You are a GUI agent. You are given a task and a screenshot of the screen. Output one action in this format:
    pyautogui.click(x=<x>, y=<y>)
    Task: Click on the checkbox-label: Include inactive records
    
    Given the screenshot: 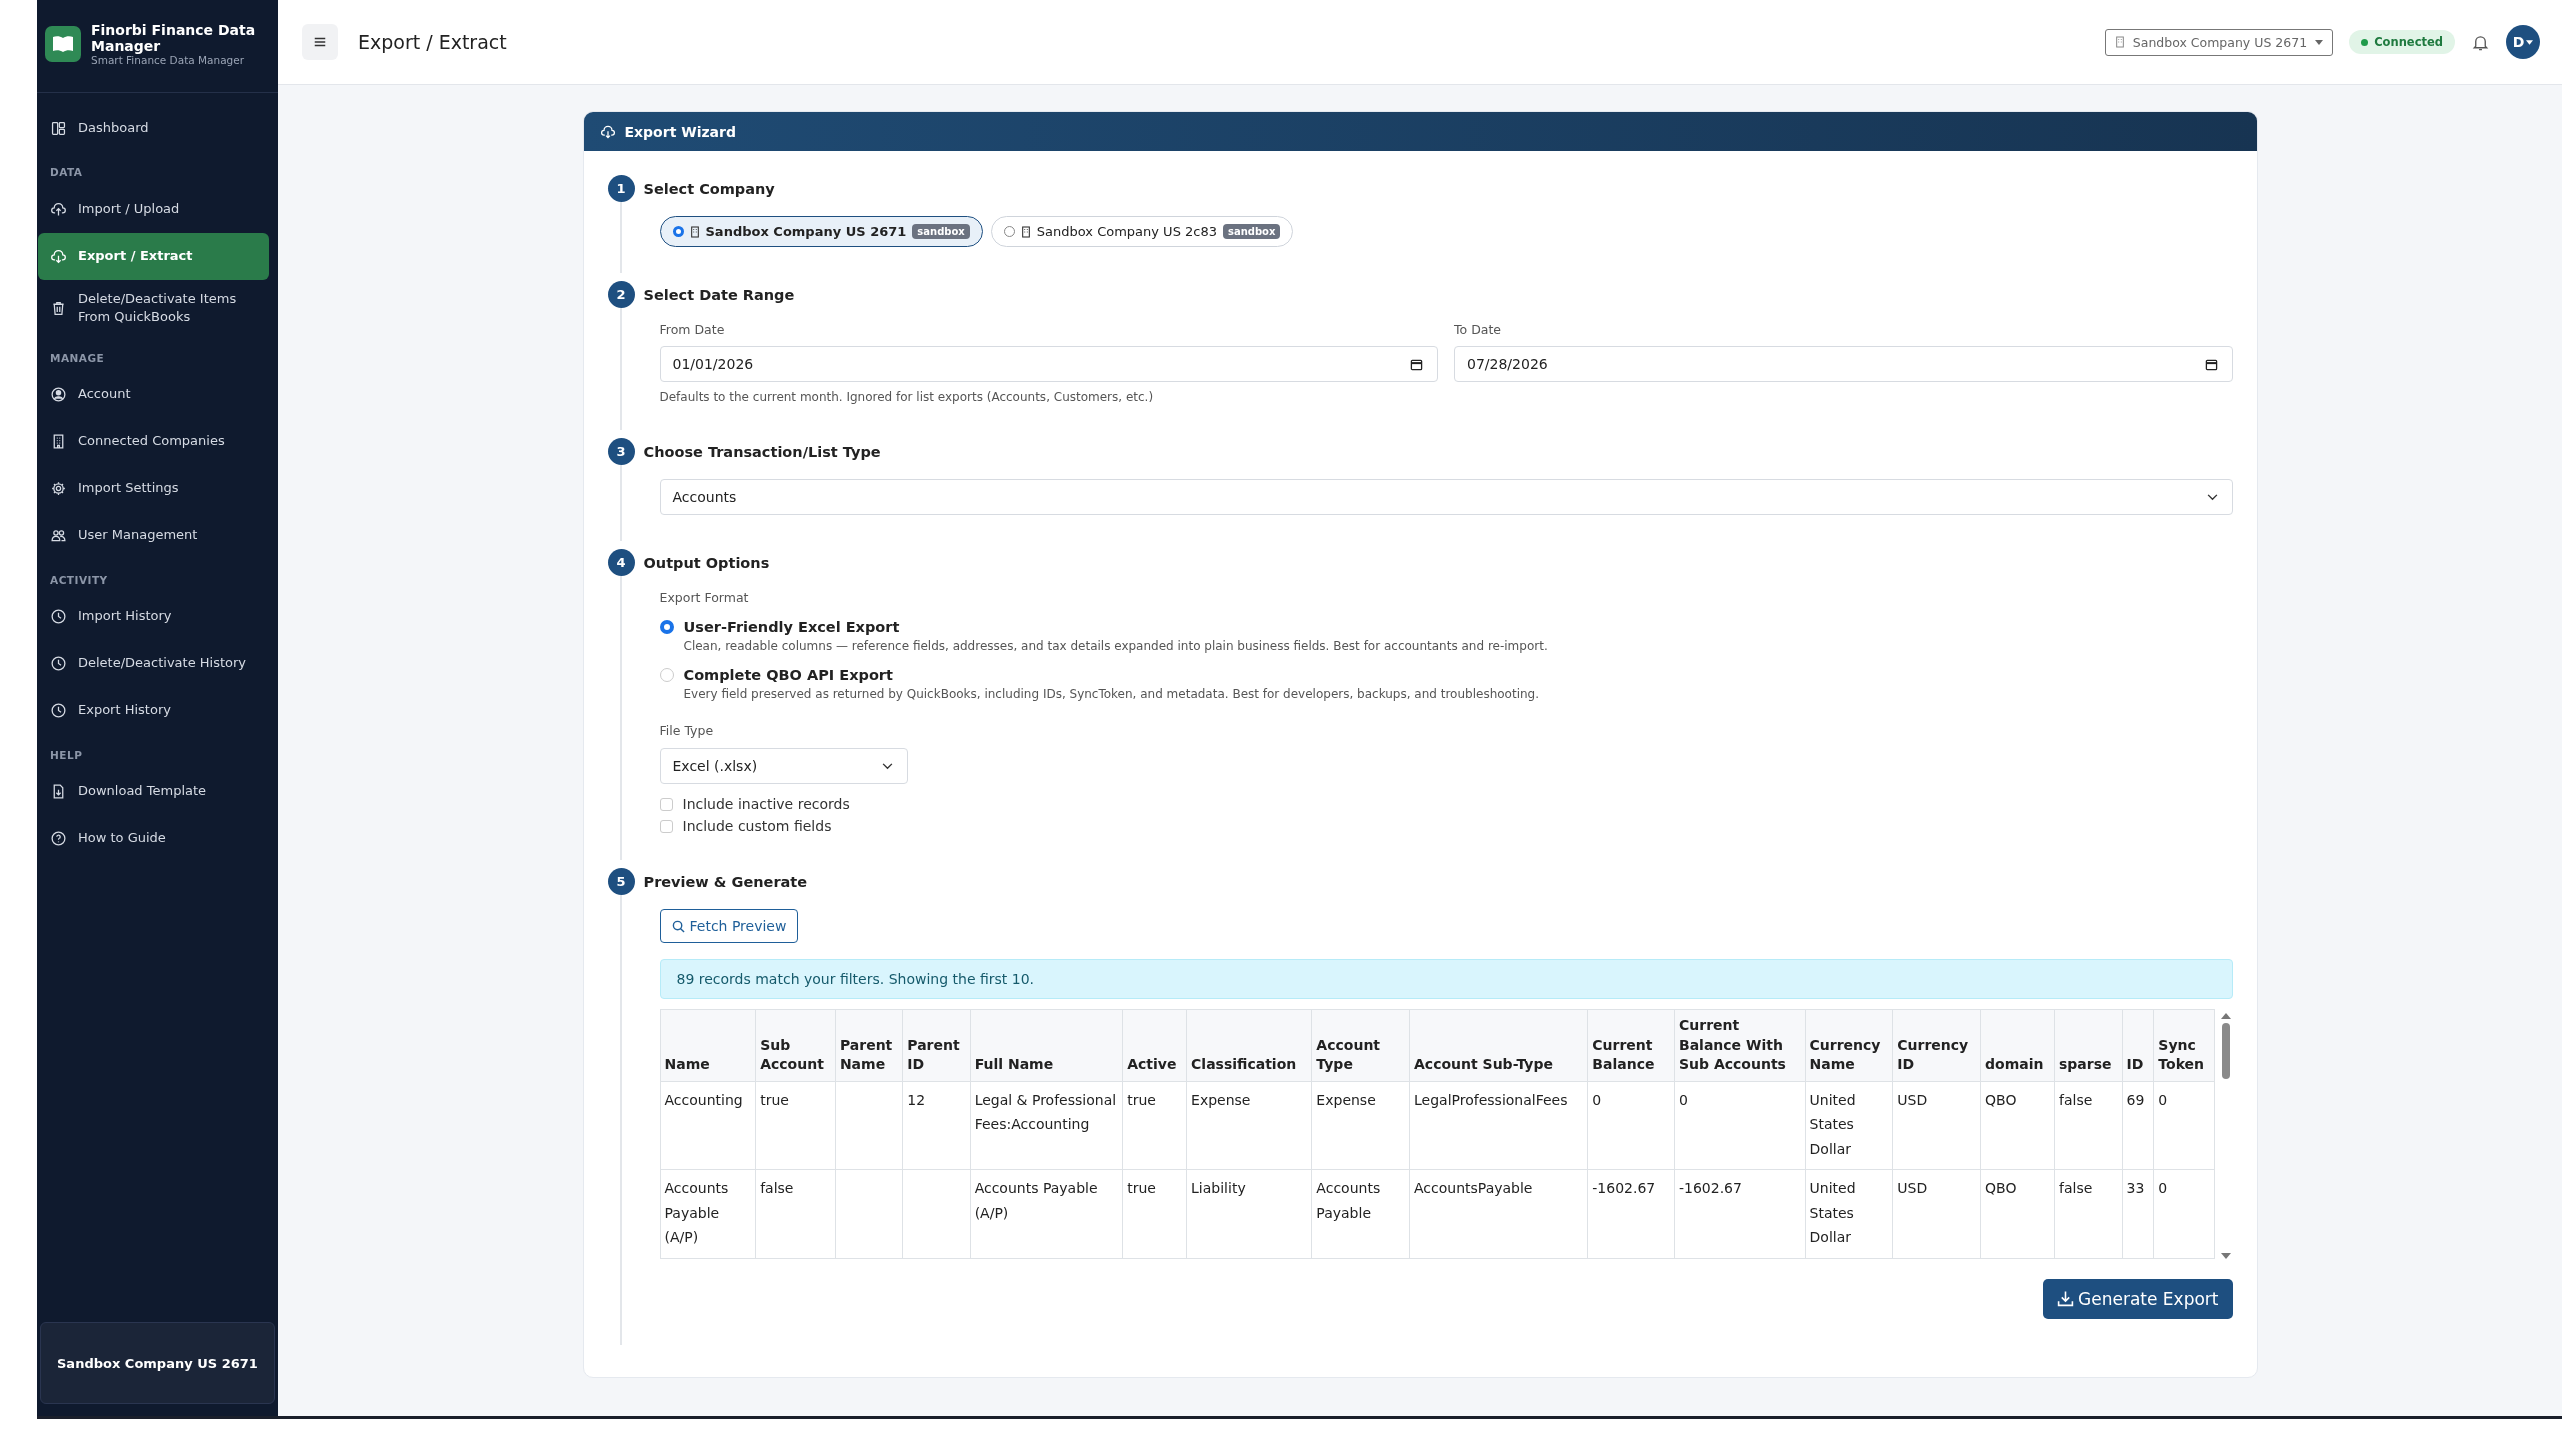 What is the action you would take?
    pyautogui.click(x=766, y=804)
    